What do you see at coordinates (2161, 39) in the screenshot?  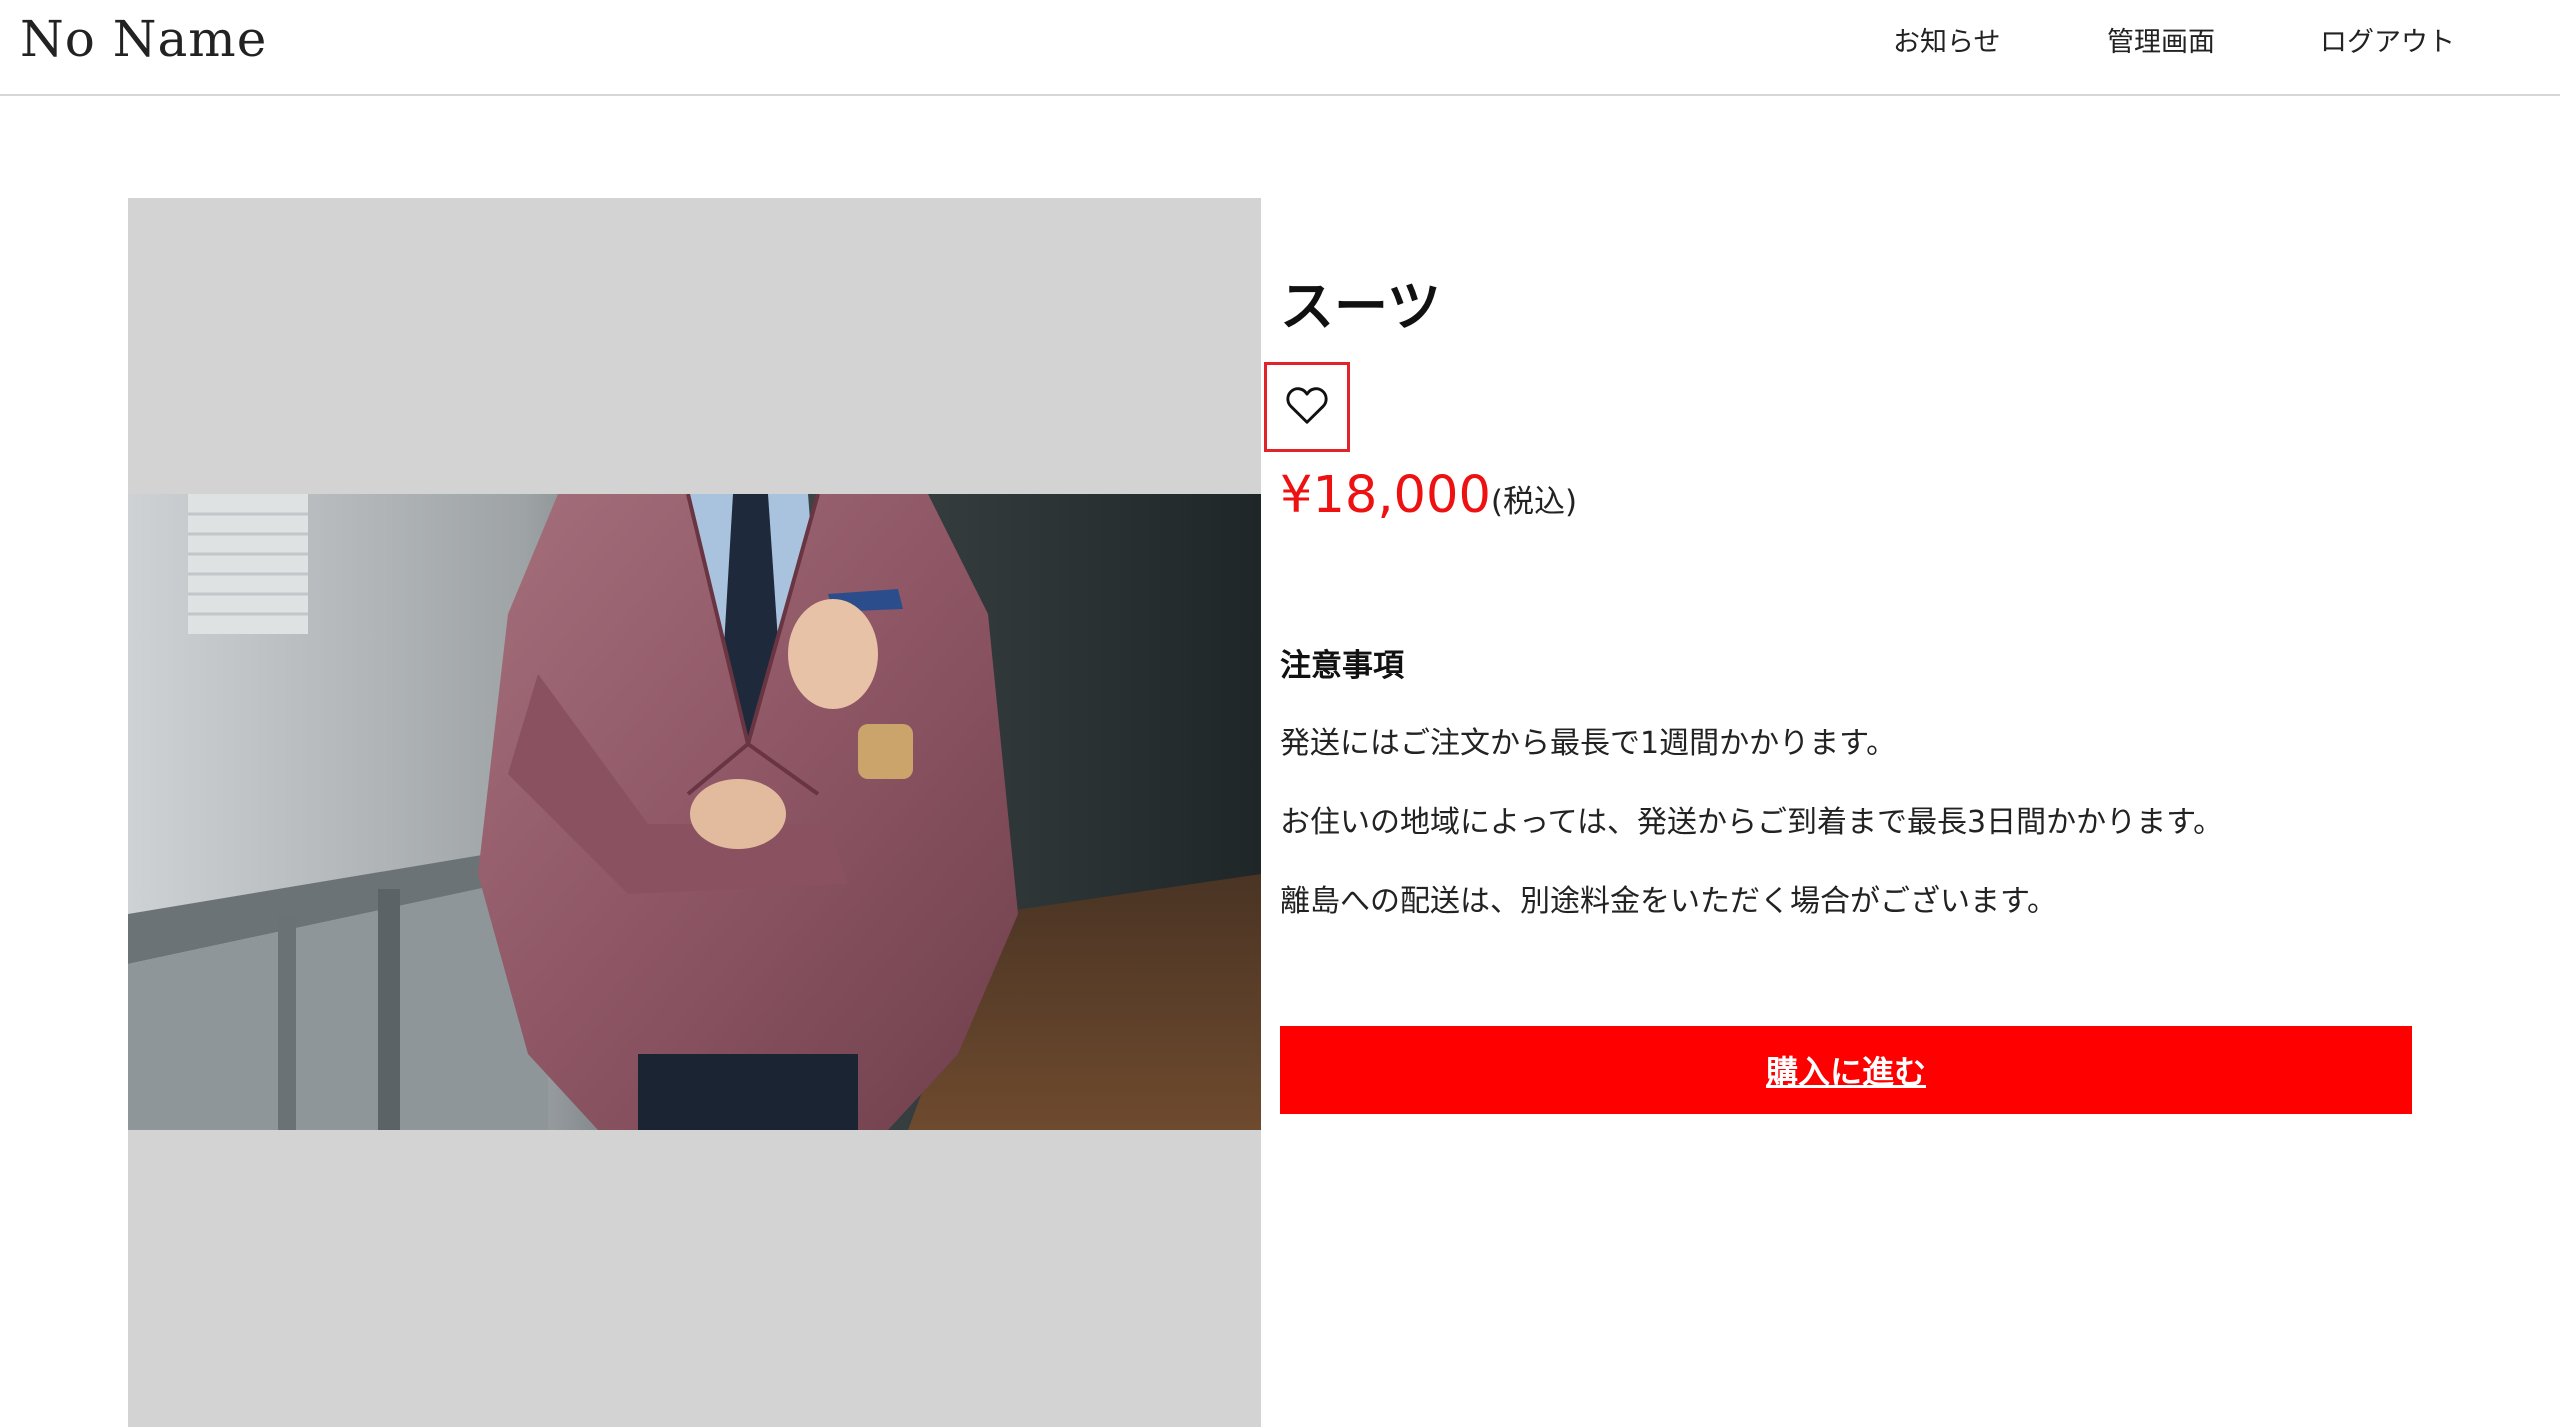 I see `nav-admin-link: 管理画面` at bounding box center [2161, 39].